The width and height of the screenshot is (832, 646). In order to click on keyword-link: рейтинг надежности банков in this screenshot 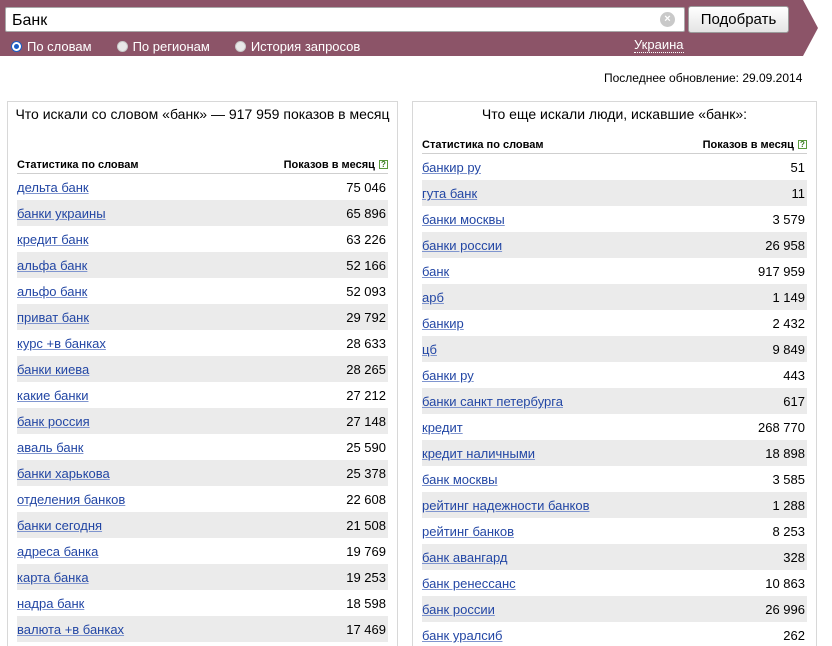, I will do `click(506, 505)`.